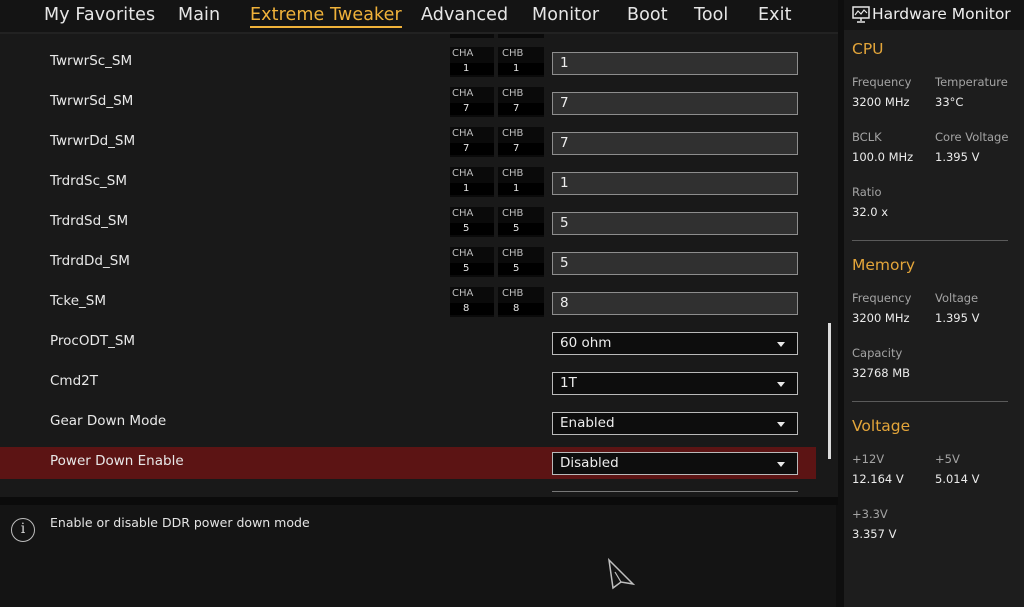 The width and height of the screenshot is (1024, 607). What do you see at coordinates (91, 61) in the screenshot?
I see `setting-label: TwrwrSc_SM` at bounding box center [91, 61].